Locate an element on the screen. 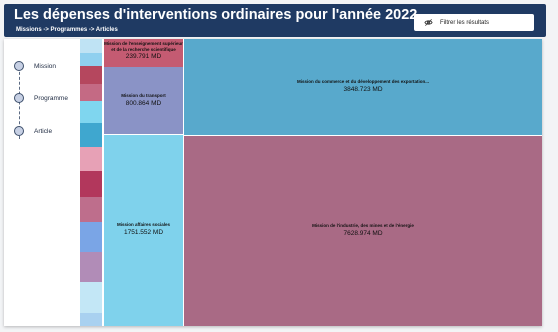 The image size is (558, 332). breadcrumb: Missions -> Programmes -> Articles is located at coordinates (67, 30).